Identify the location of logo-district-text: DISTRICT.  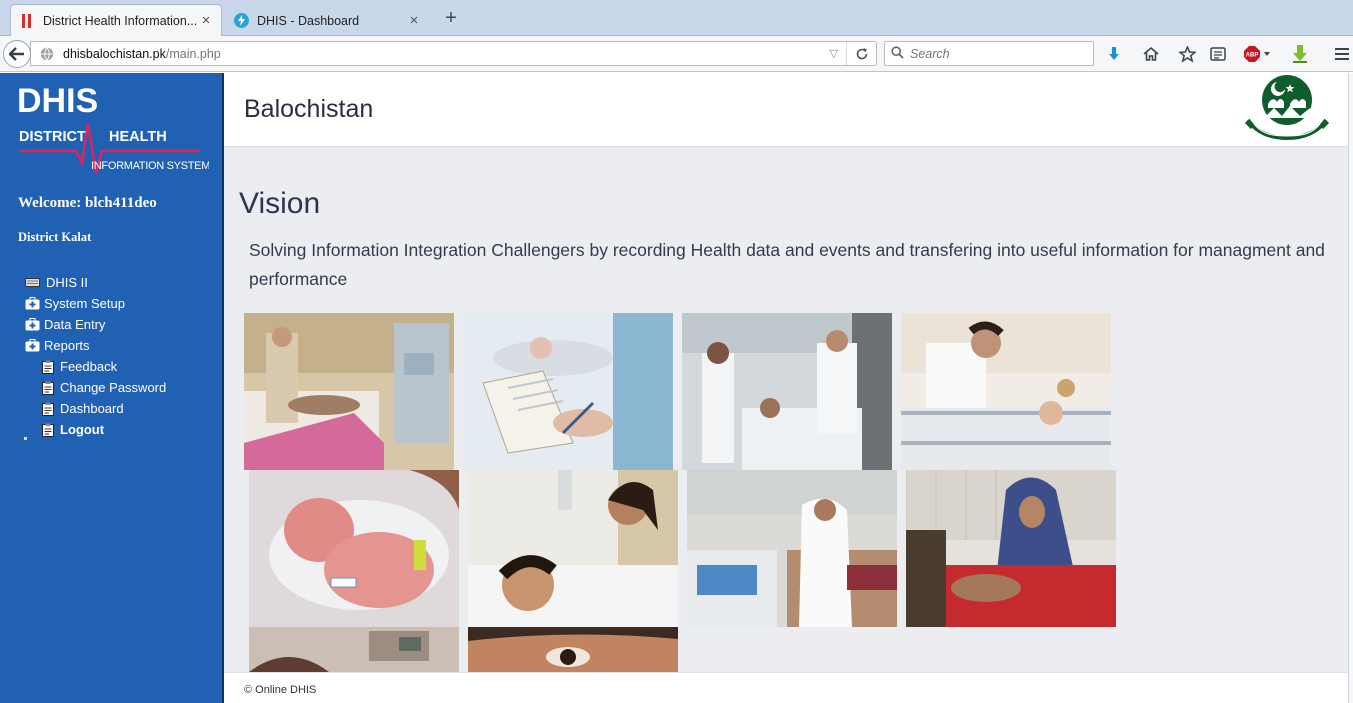
(52, 137).